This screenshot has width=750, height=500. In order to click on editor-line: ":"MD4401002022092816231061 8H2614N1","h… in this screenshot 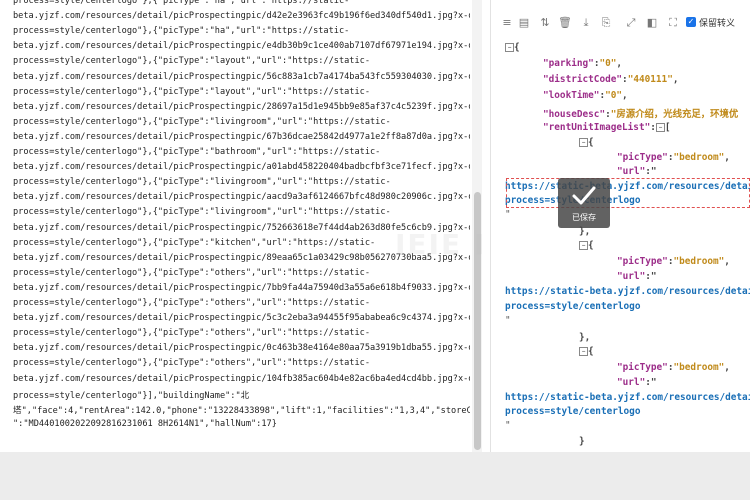, I will do `click(145, 423)`.